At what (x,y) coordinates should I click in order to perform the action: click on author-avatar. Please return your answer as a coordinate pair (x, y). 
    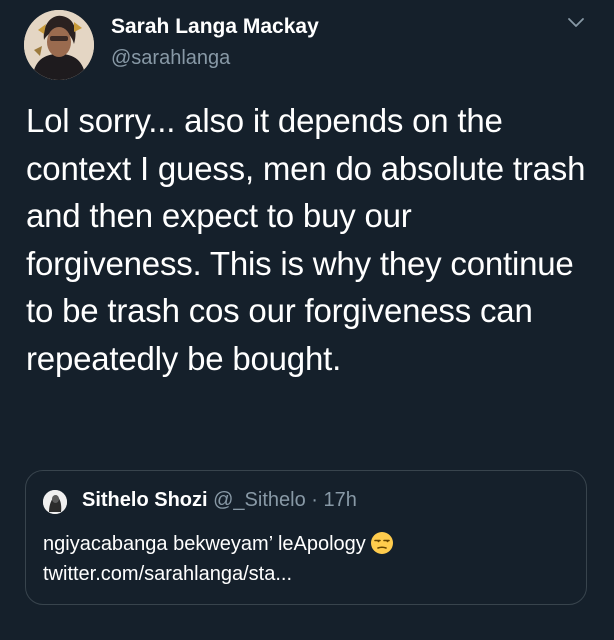
    Looking at the image, I should click on (59, 45).